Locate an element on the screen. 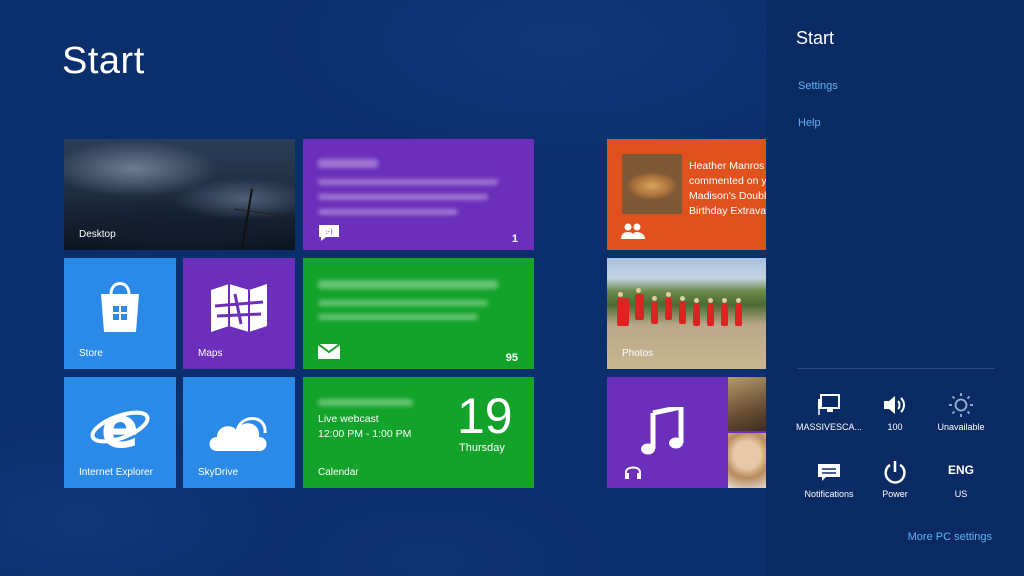 The height and width of the screenshot is (576, 1024). power-line-graphic is located at coordinates (264, 218).